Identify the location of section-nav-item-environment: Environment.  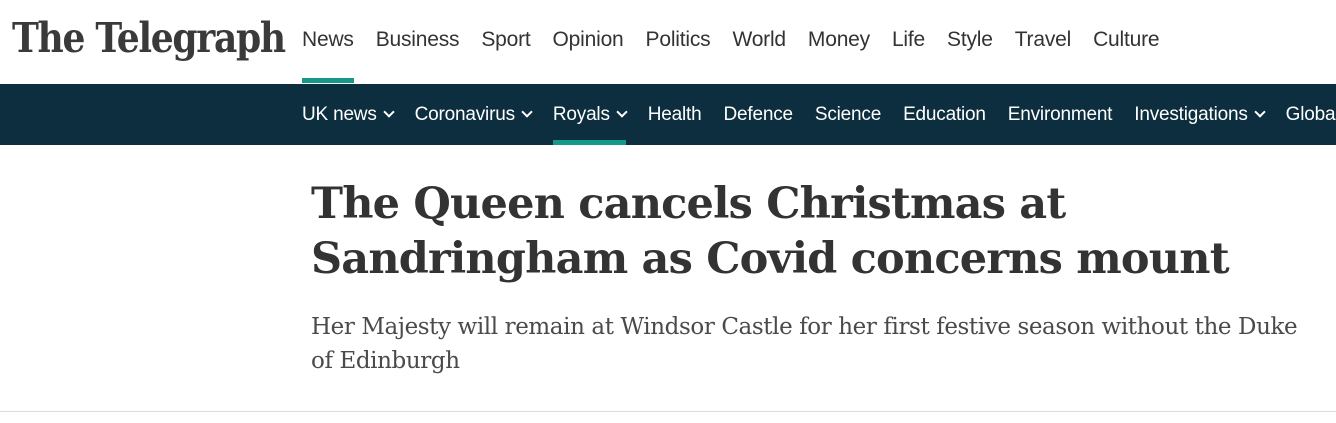
(1060, 114).